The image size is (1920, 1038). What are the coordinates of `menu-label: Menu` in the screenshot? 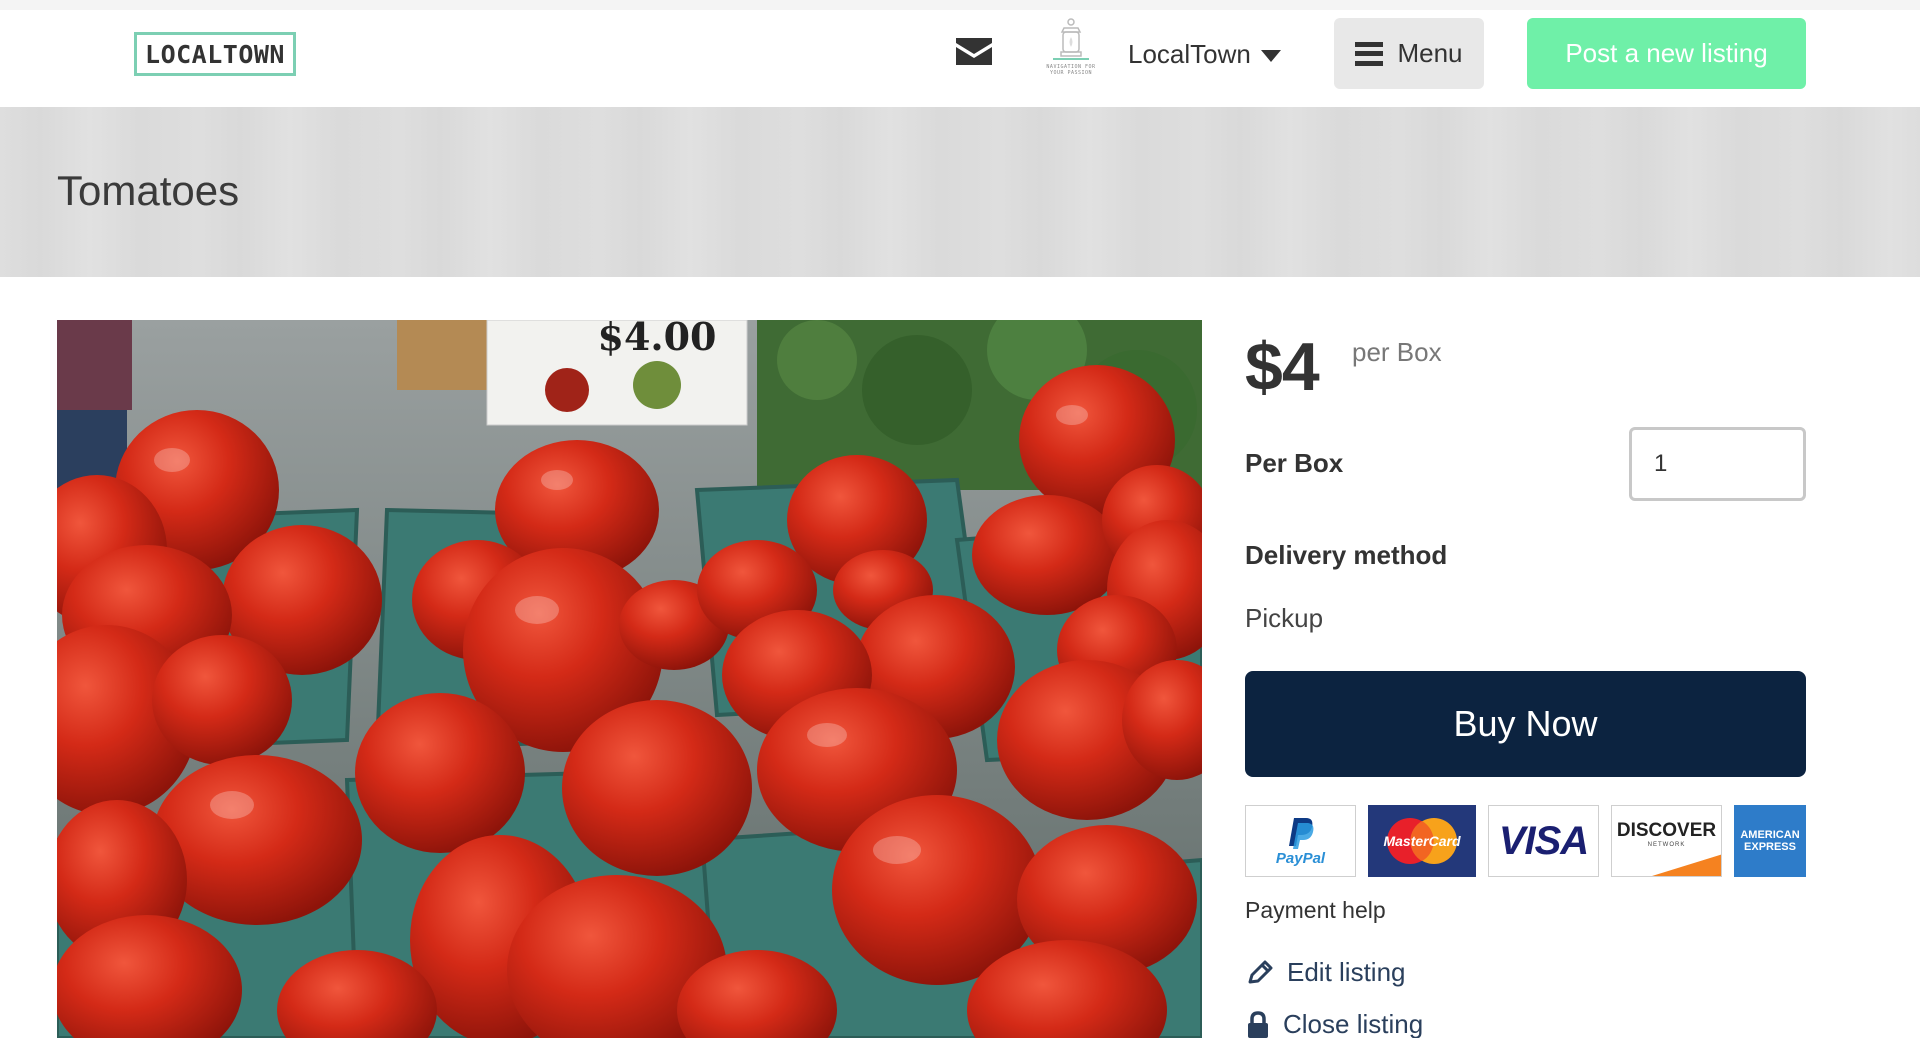 It's located at (1430, 53).